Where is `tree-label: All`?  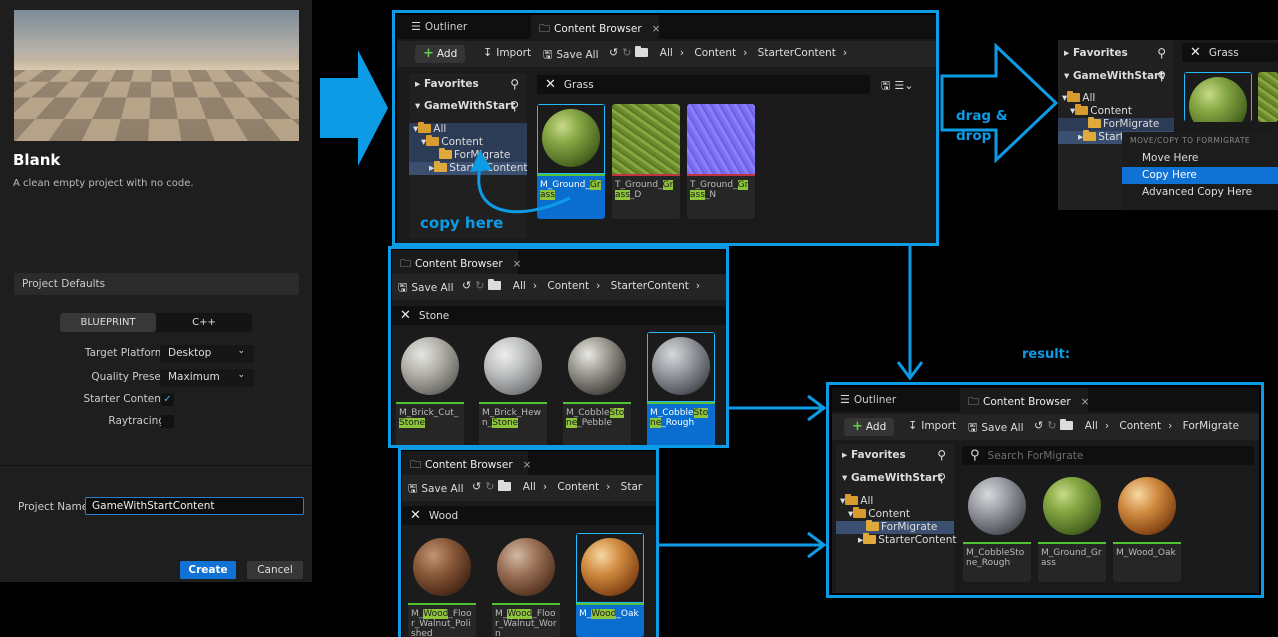
tree-label: All is located at coordinates (1089, 98).